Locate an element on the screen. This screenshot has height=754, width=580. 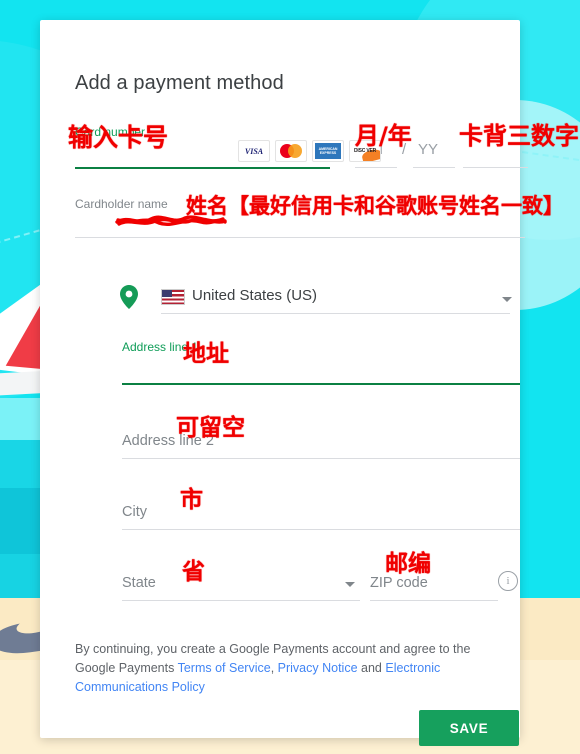
address-line2-underline is located at coordinates (321, 458).